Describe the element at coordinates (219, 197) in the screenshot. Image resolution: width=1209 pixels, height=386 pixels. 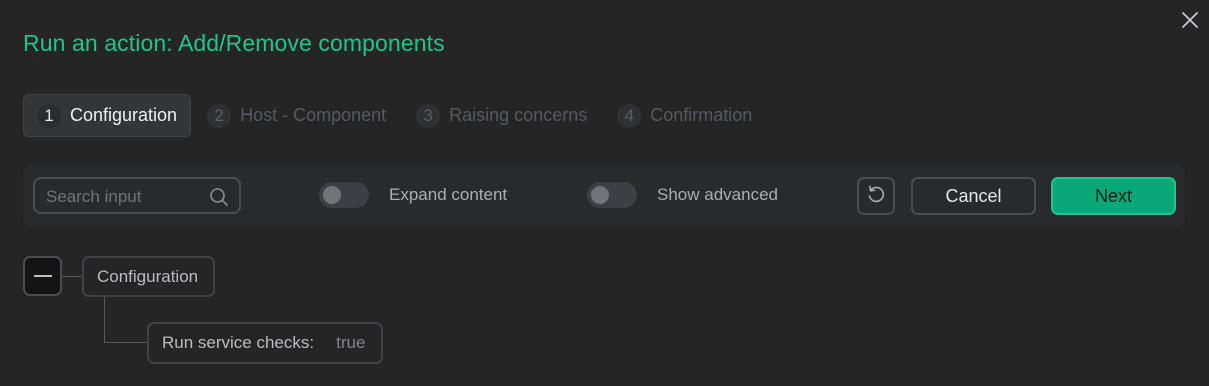
I see `search-icon` at that location.